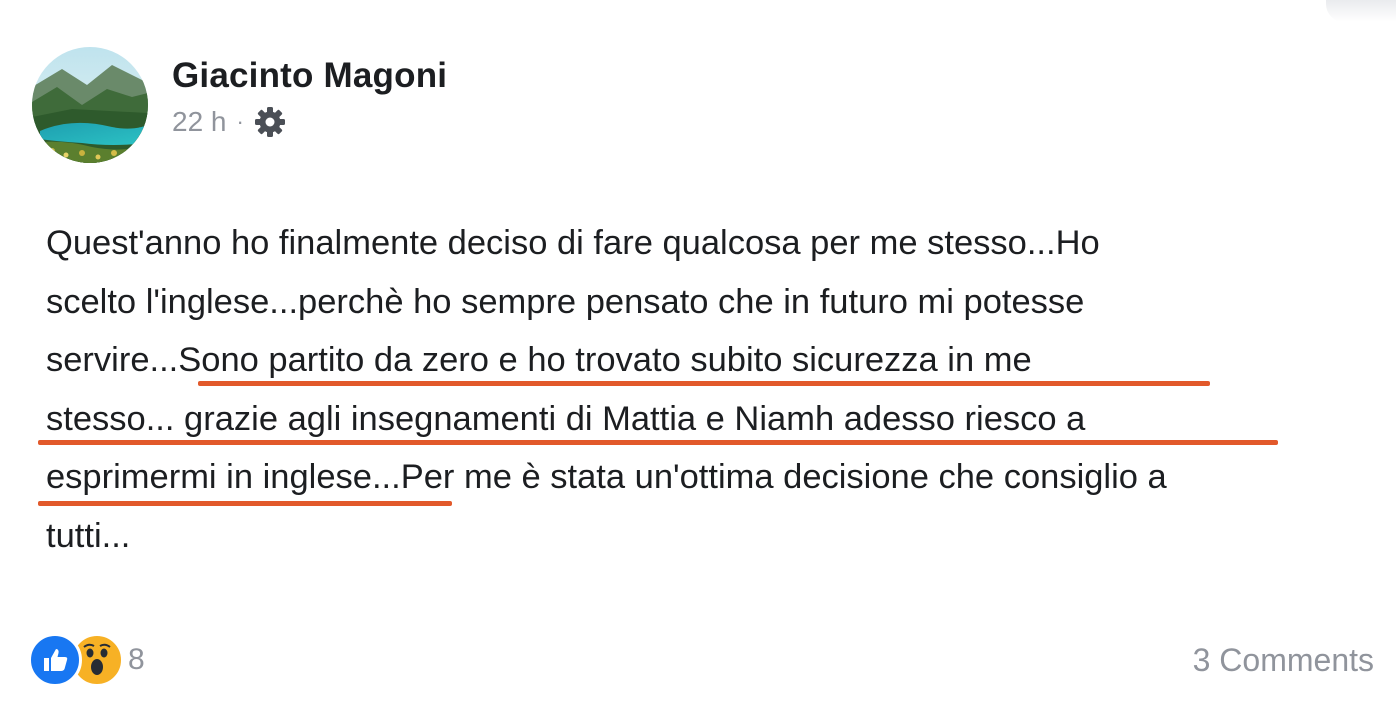 The height and width of the screenshot is (727, 1396). Describe the element at coordinates (199, 122) in the screenshot. I see `post-timestamp: 22 h` at that location.